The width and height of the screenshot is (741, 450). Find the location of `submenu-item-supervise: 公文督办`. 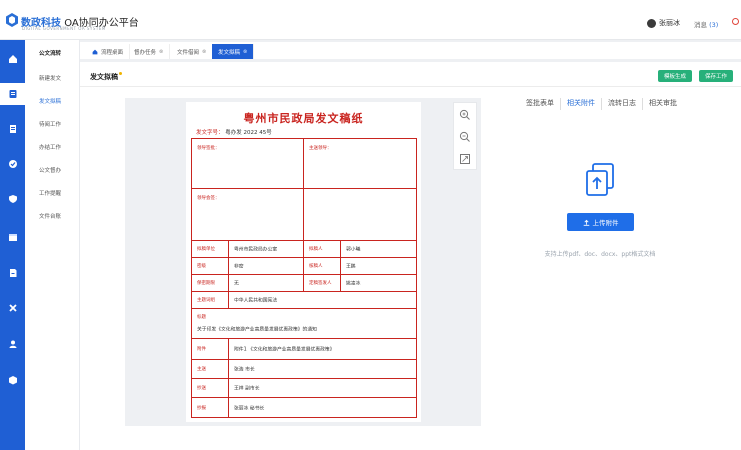

submenu-item-supervise: 公文督办 is located at coordinates (52, 170).